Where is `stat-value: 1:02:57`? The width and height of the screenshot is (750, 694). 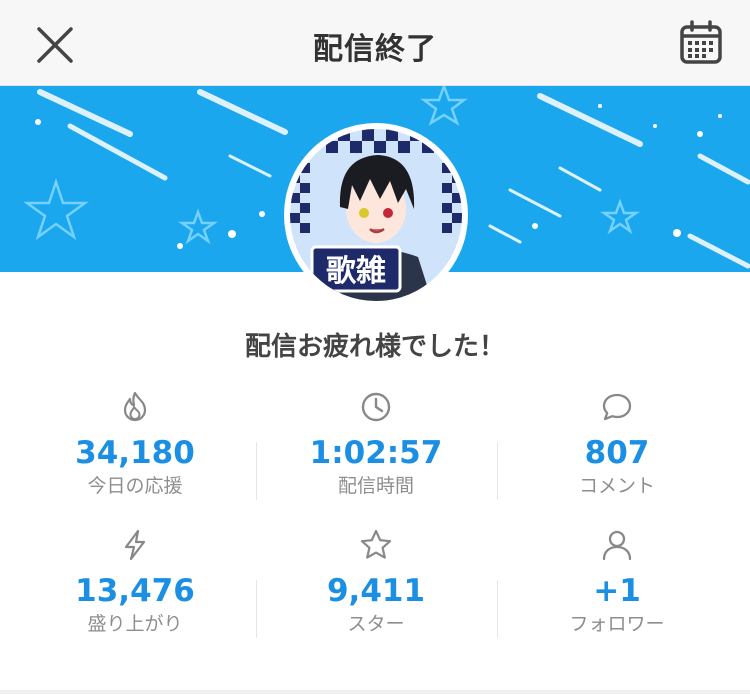
stat-value: 1:02:57 is located at coordinates (376, 453).